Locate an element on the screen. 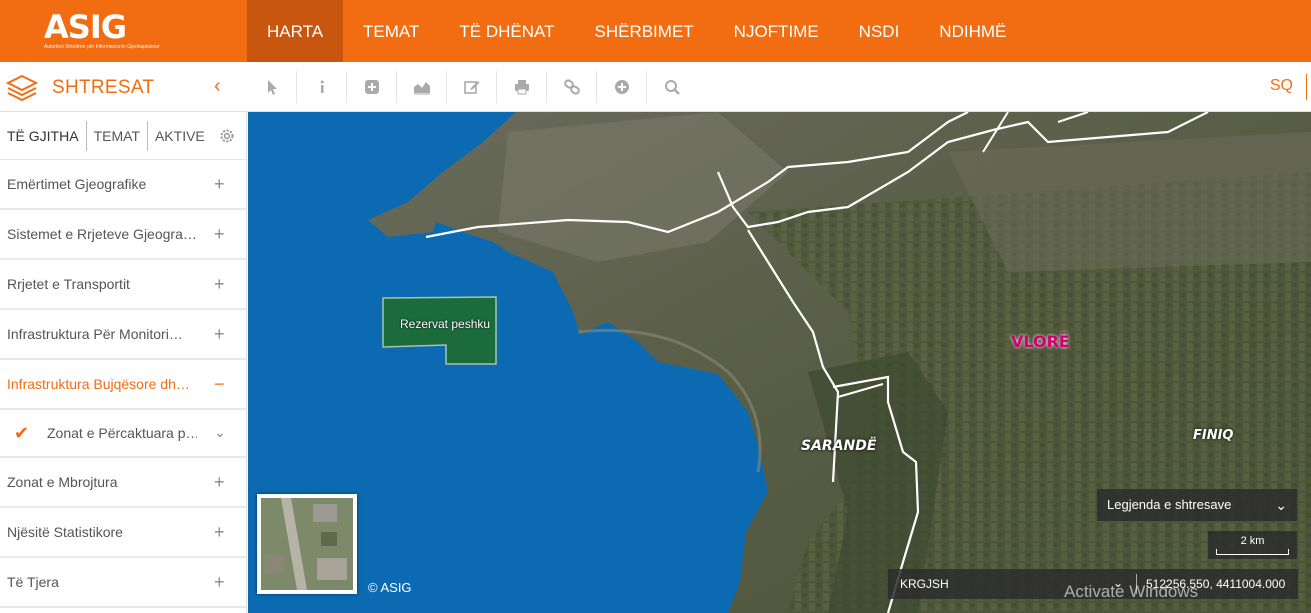 The width and height of the screenshot is (1311, 613). select-tool-button is located at coordinates (272, 87).